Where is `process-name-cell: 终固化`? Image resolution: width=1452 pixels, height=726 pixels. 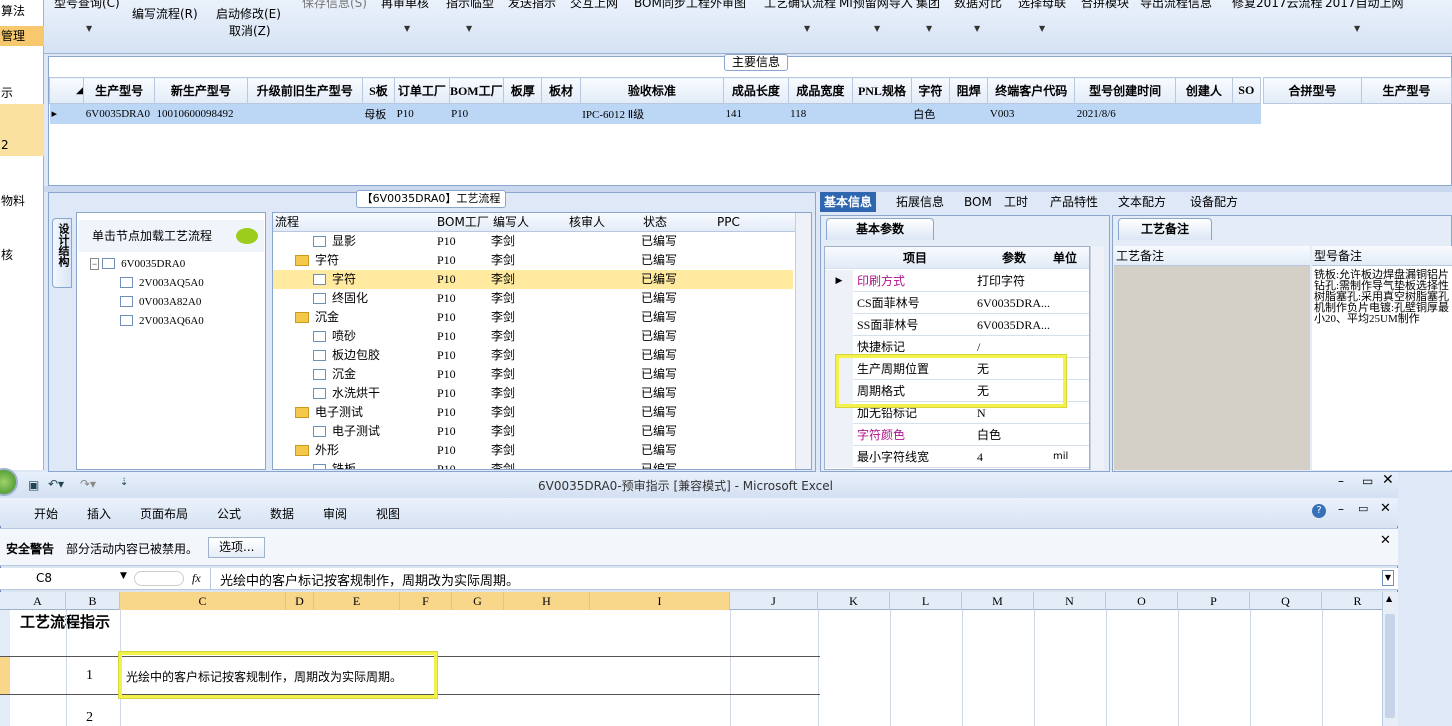 process-name-cell: 终固化 is located at coordinates (340, 298).